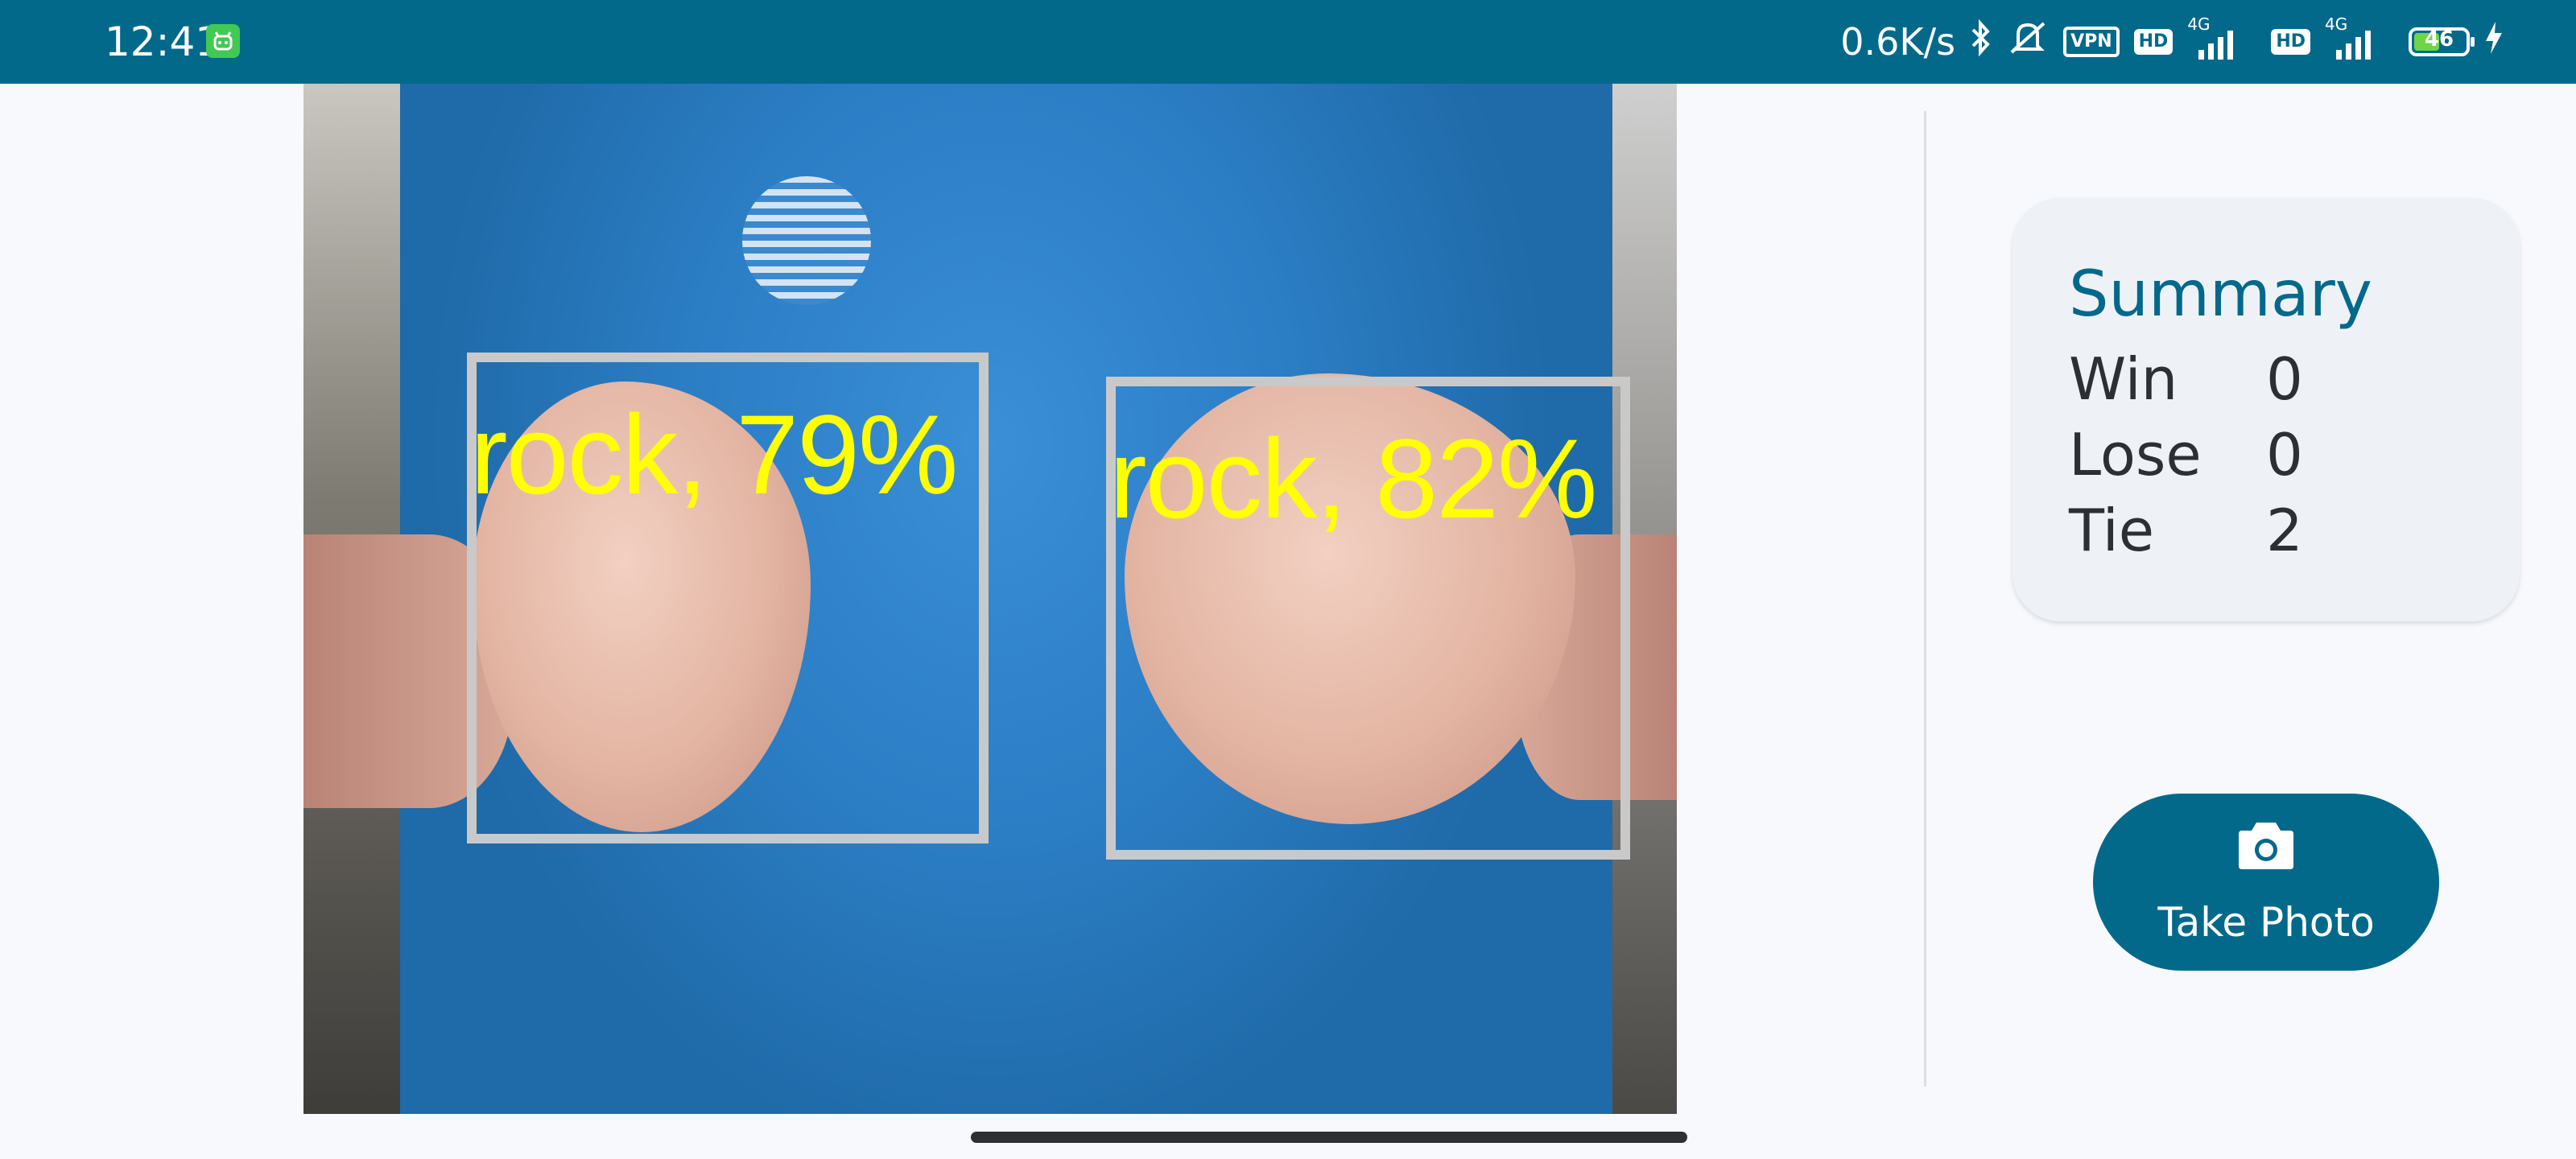  I want to click on summary-card: Summary Win 0 Lose 0 Tie 2, so click(2266, 409).